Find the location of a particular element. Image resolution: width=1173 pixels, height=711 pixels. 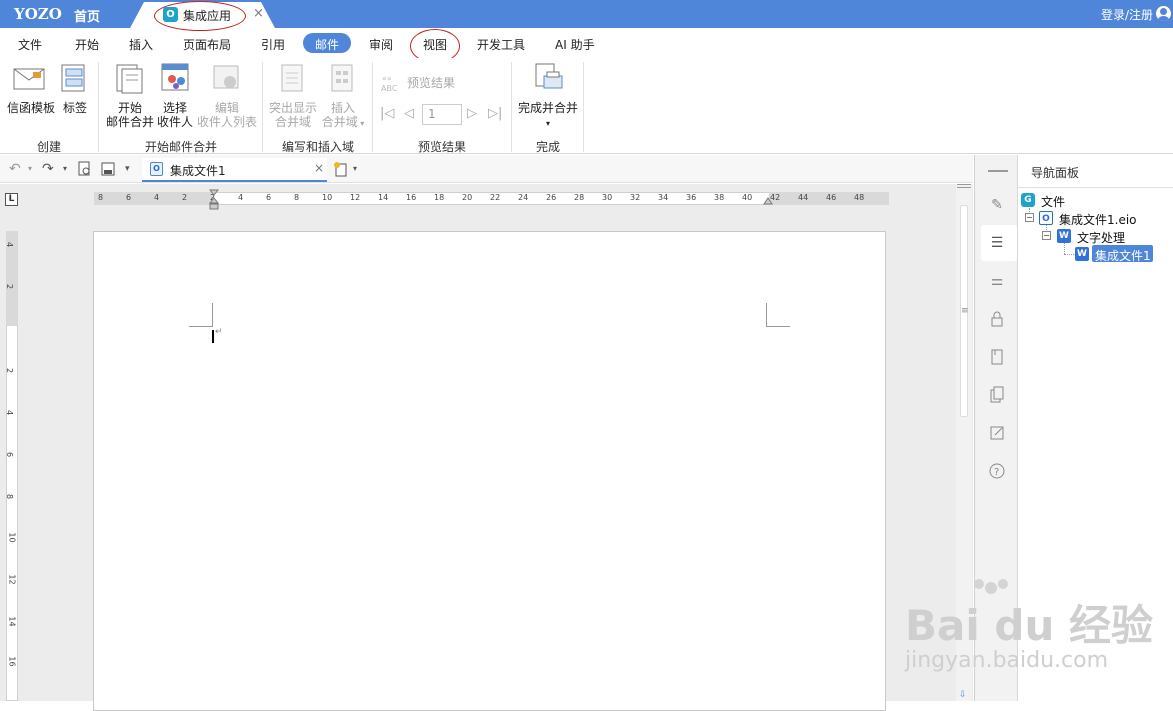

menu-developer: 开发工具 is located at coordinates (501, 44).